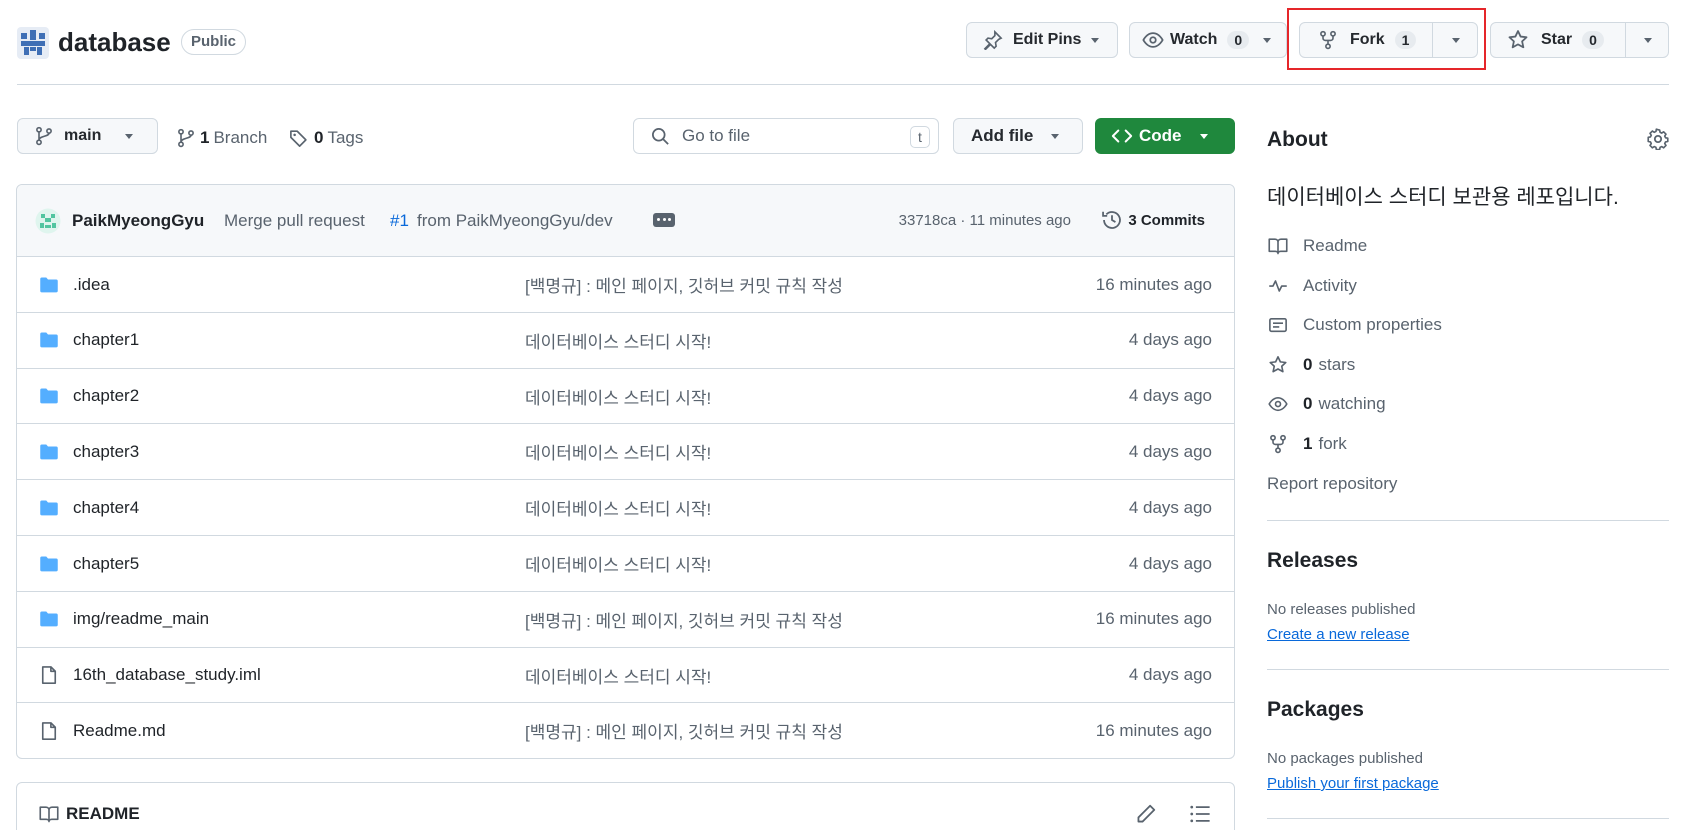  Describe the element at coordinates (186, 138) in the screenshot. I see `git-branch-icon` at that location.